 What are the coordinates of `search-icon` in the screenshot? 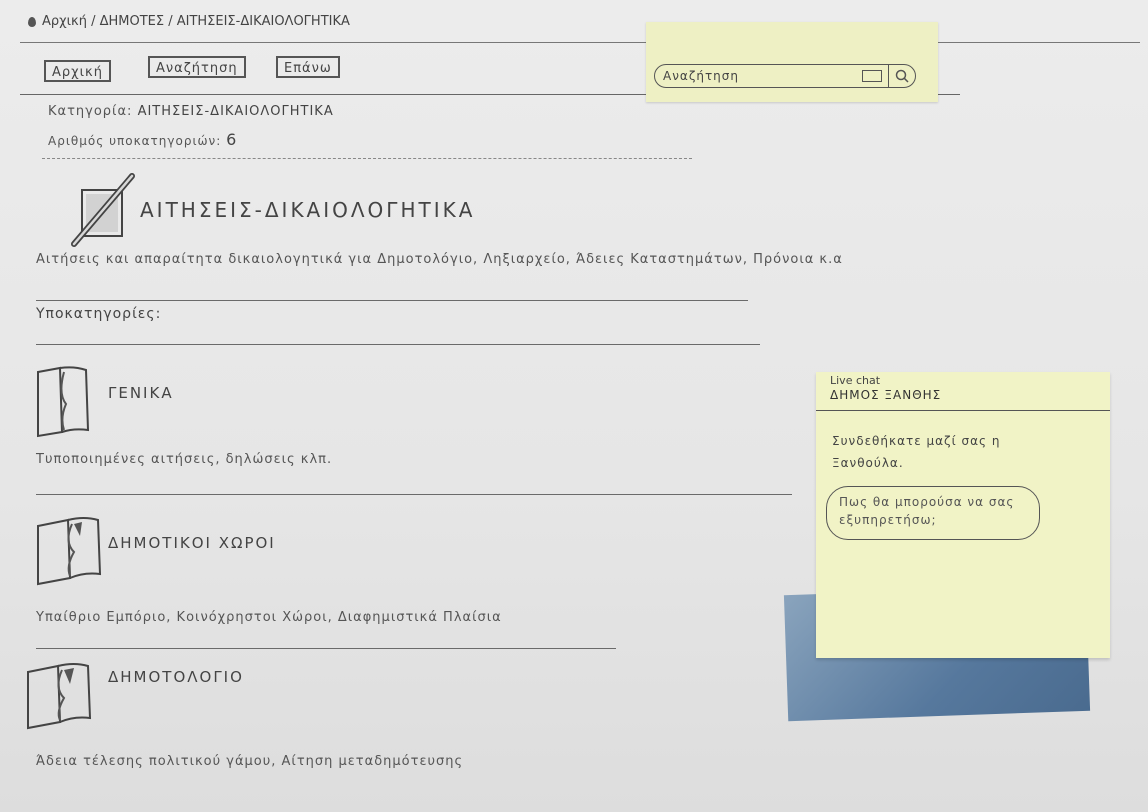 It's located at (902, 76).